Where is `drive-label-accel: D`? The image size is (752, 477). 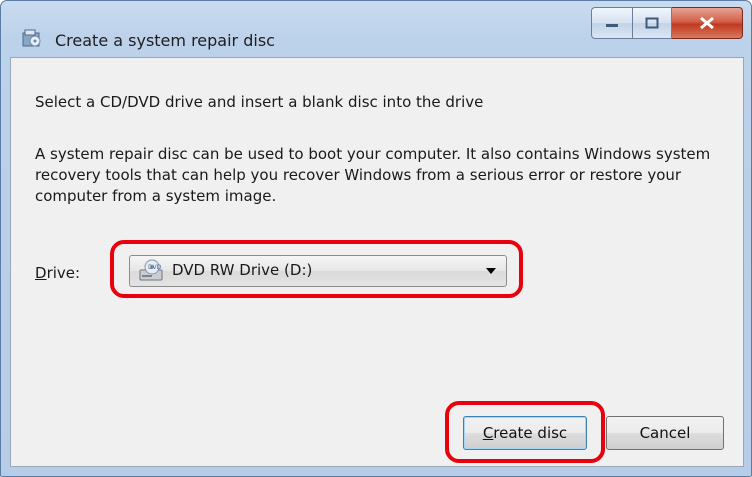 drive-label-accel: D is located at coordinates (41, 273).